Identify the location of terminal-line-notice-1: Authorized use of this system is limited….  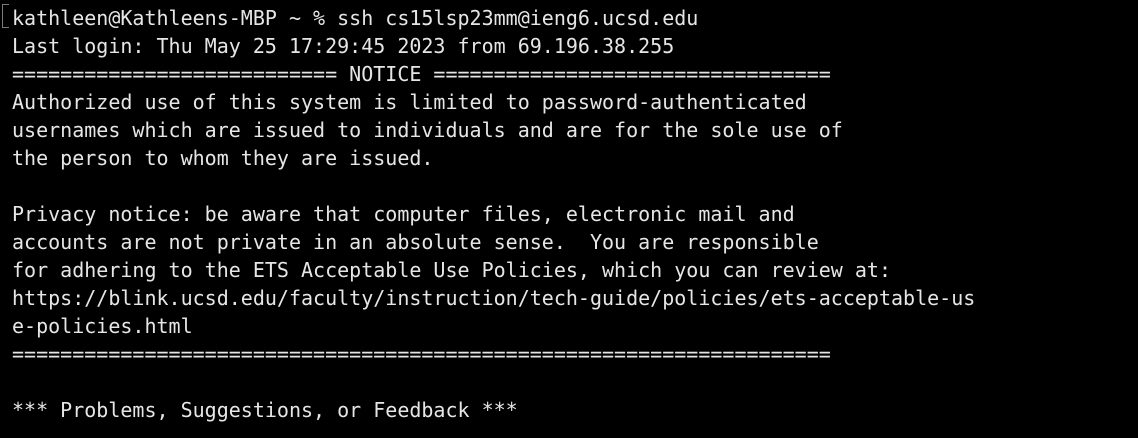
(409, 102).